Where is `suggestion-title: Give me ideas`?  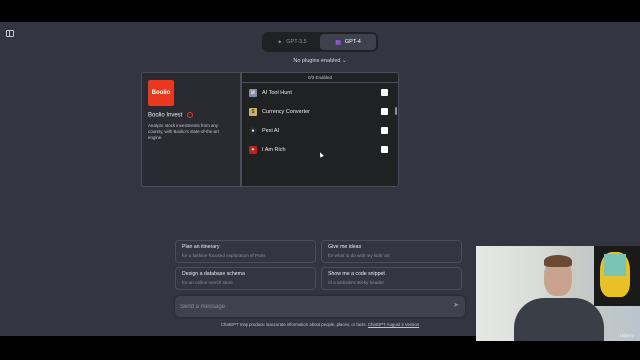 suggestion-title: Give me ideas is located at coordinates (345, 247).